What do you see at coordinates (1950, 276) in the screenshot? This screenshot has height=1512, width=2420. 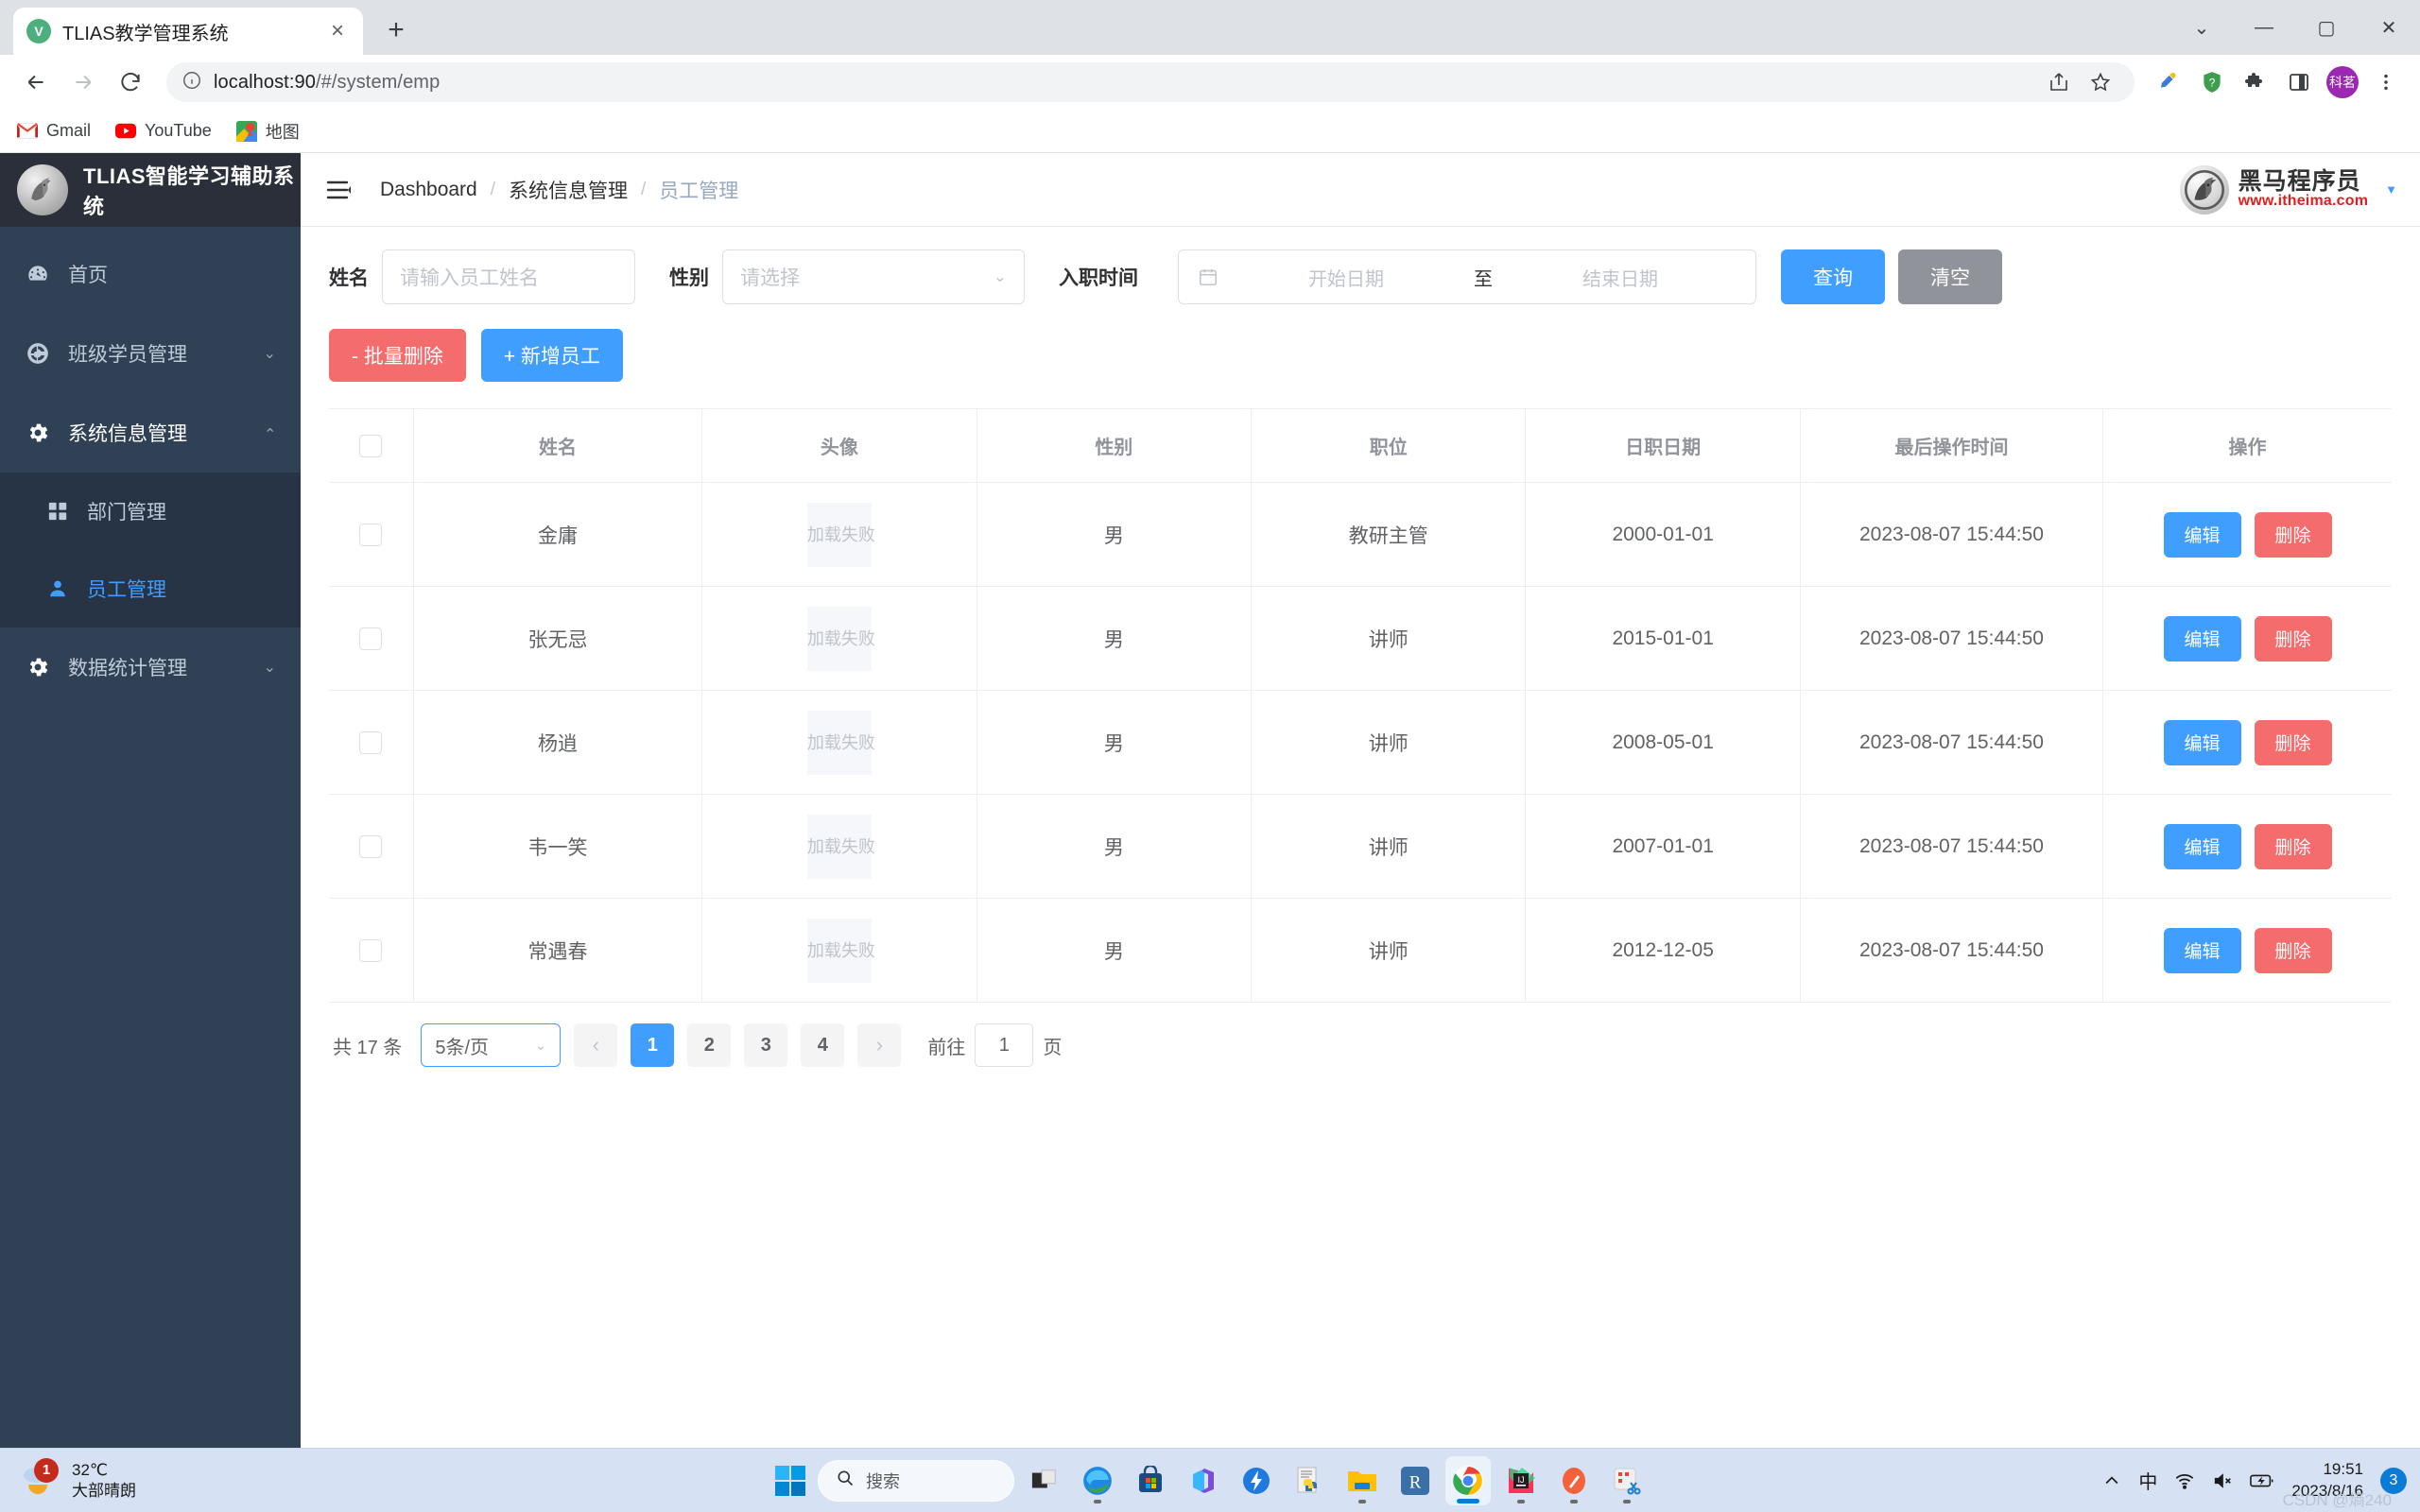 I see `clear-button: 清空` at bounding box center [1950, 276].